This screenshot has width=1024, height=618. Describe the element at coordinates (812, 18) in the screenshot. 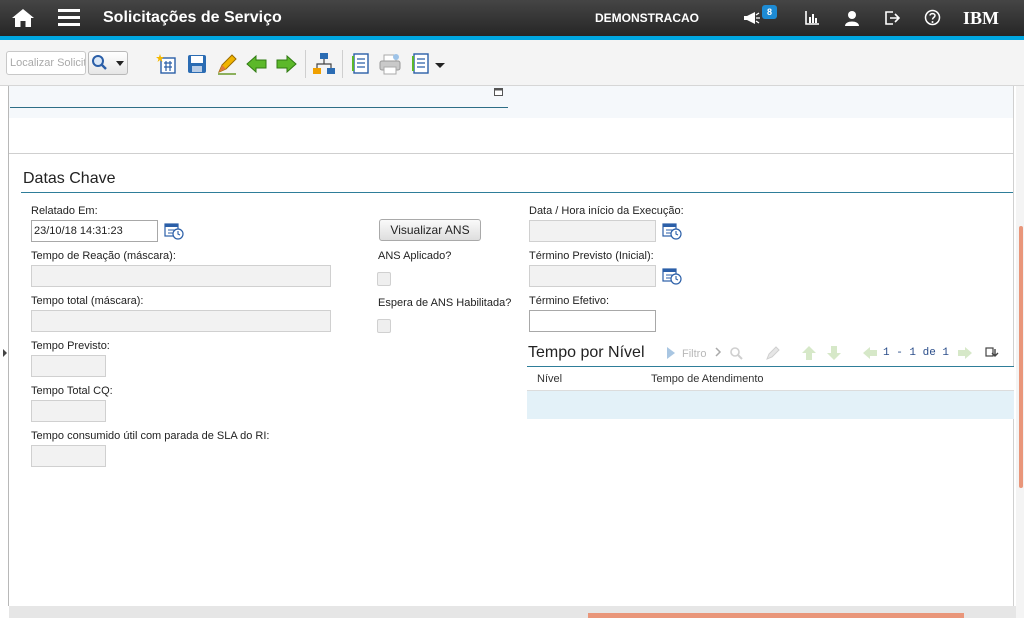

I see `reports-chart-icon` at that location.